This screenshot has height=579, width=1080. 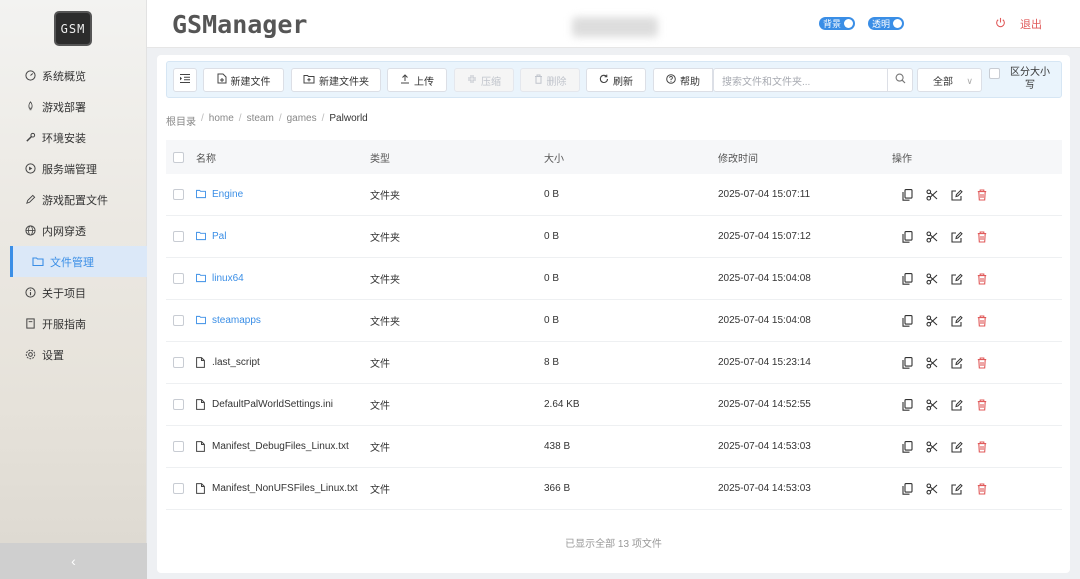 What do you see at coordinates (228, 278) in the screenshot?
I see `file-name: linux64` at bounding box center [228, 278].